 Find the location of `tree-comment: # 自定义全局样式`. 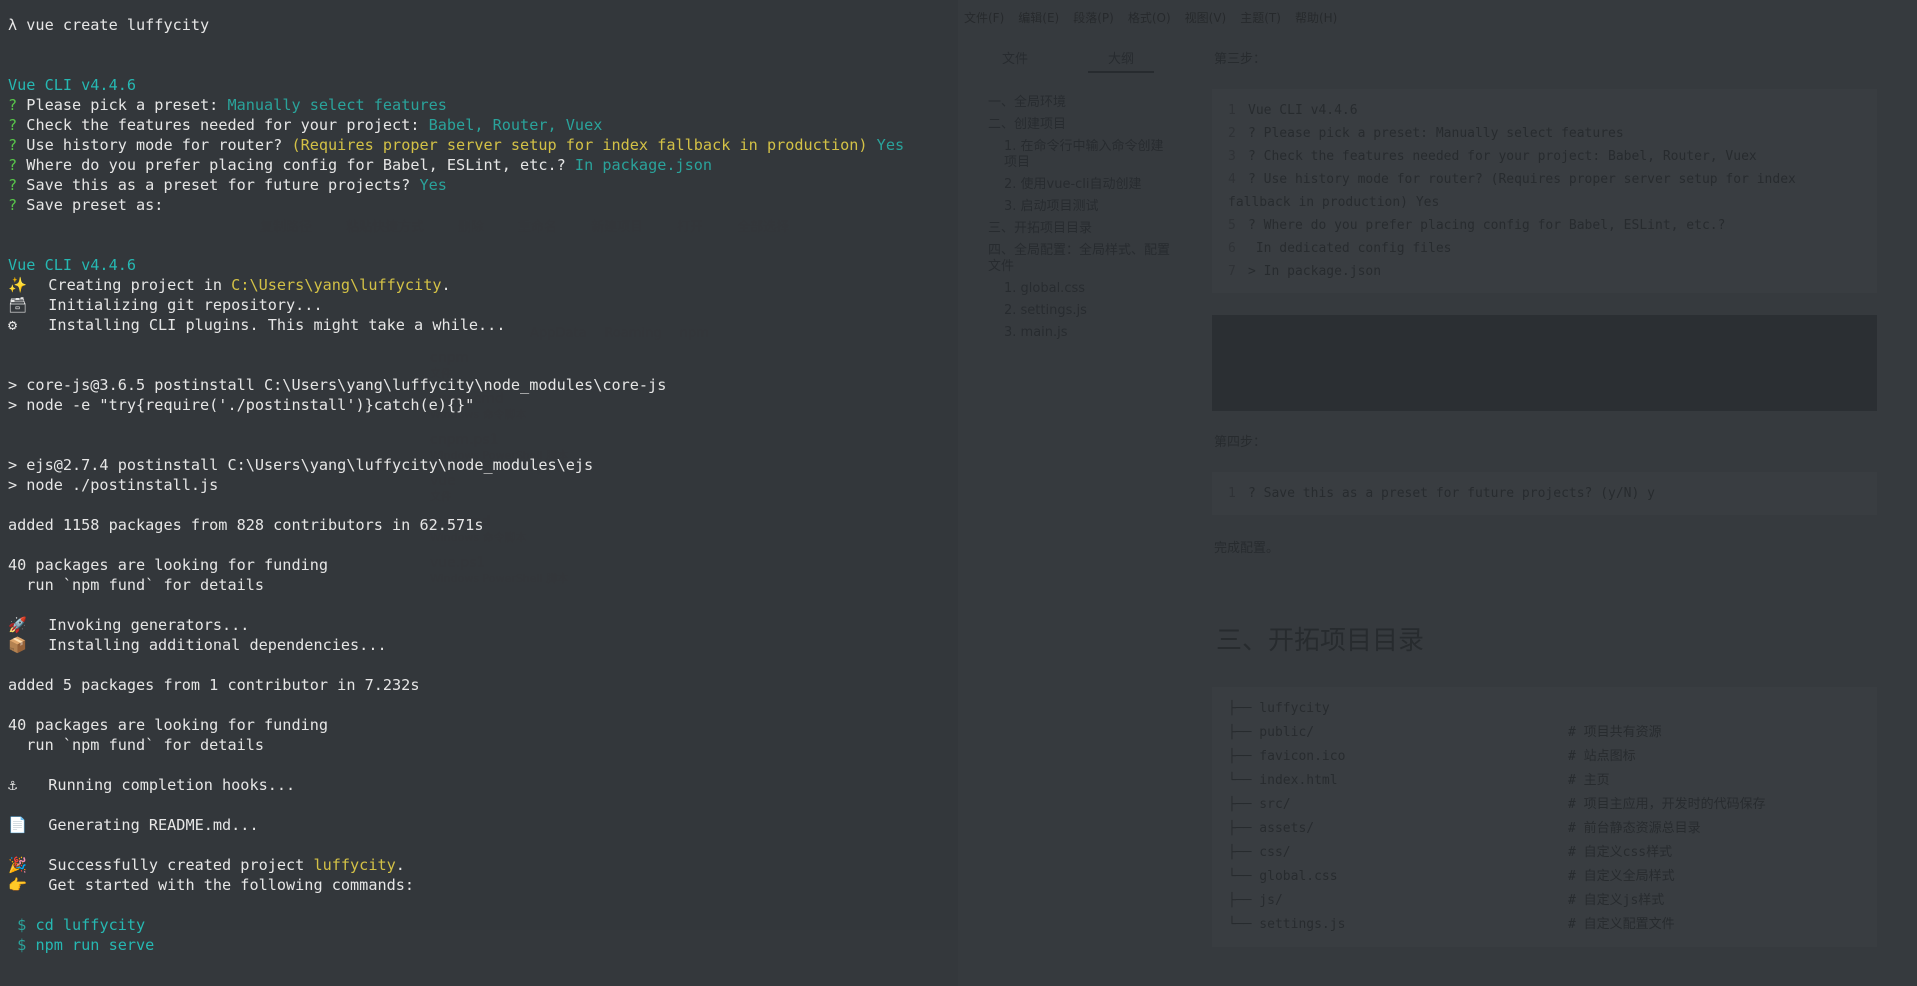

tree-comment: # 自定义全局样式 is located at coordinates (1621, 876).